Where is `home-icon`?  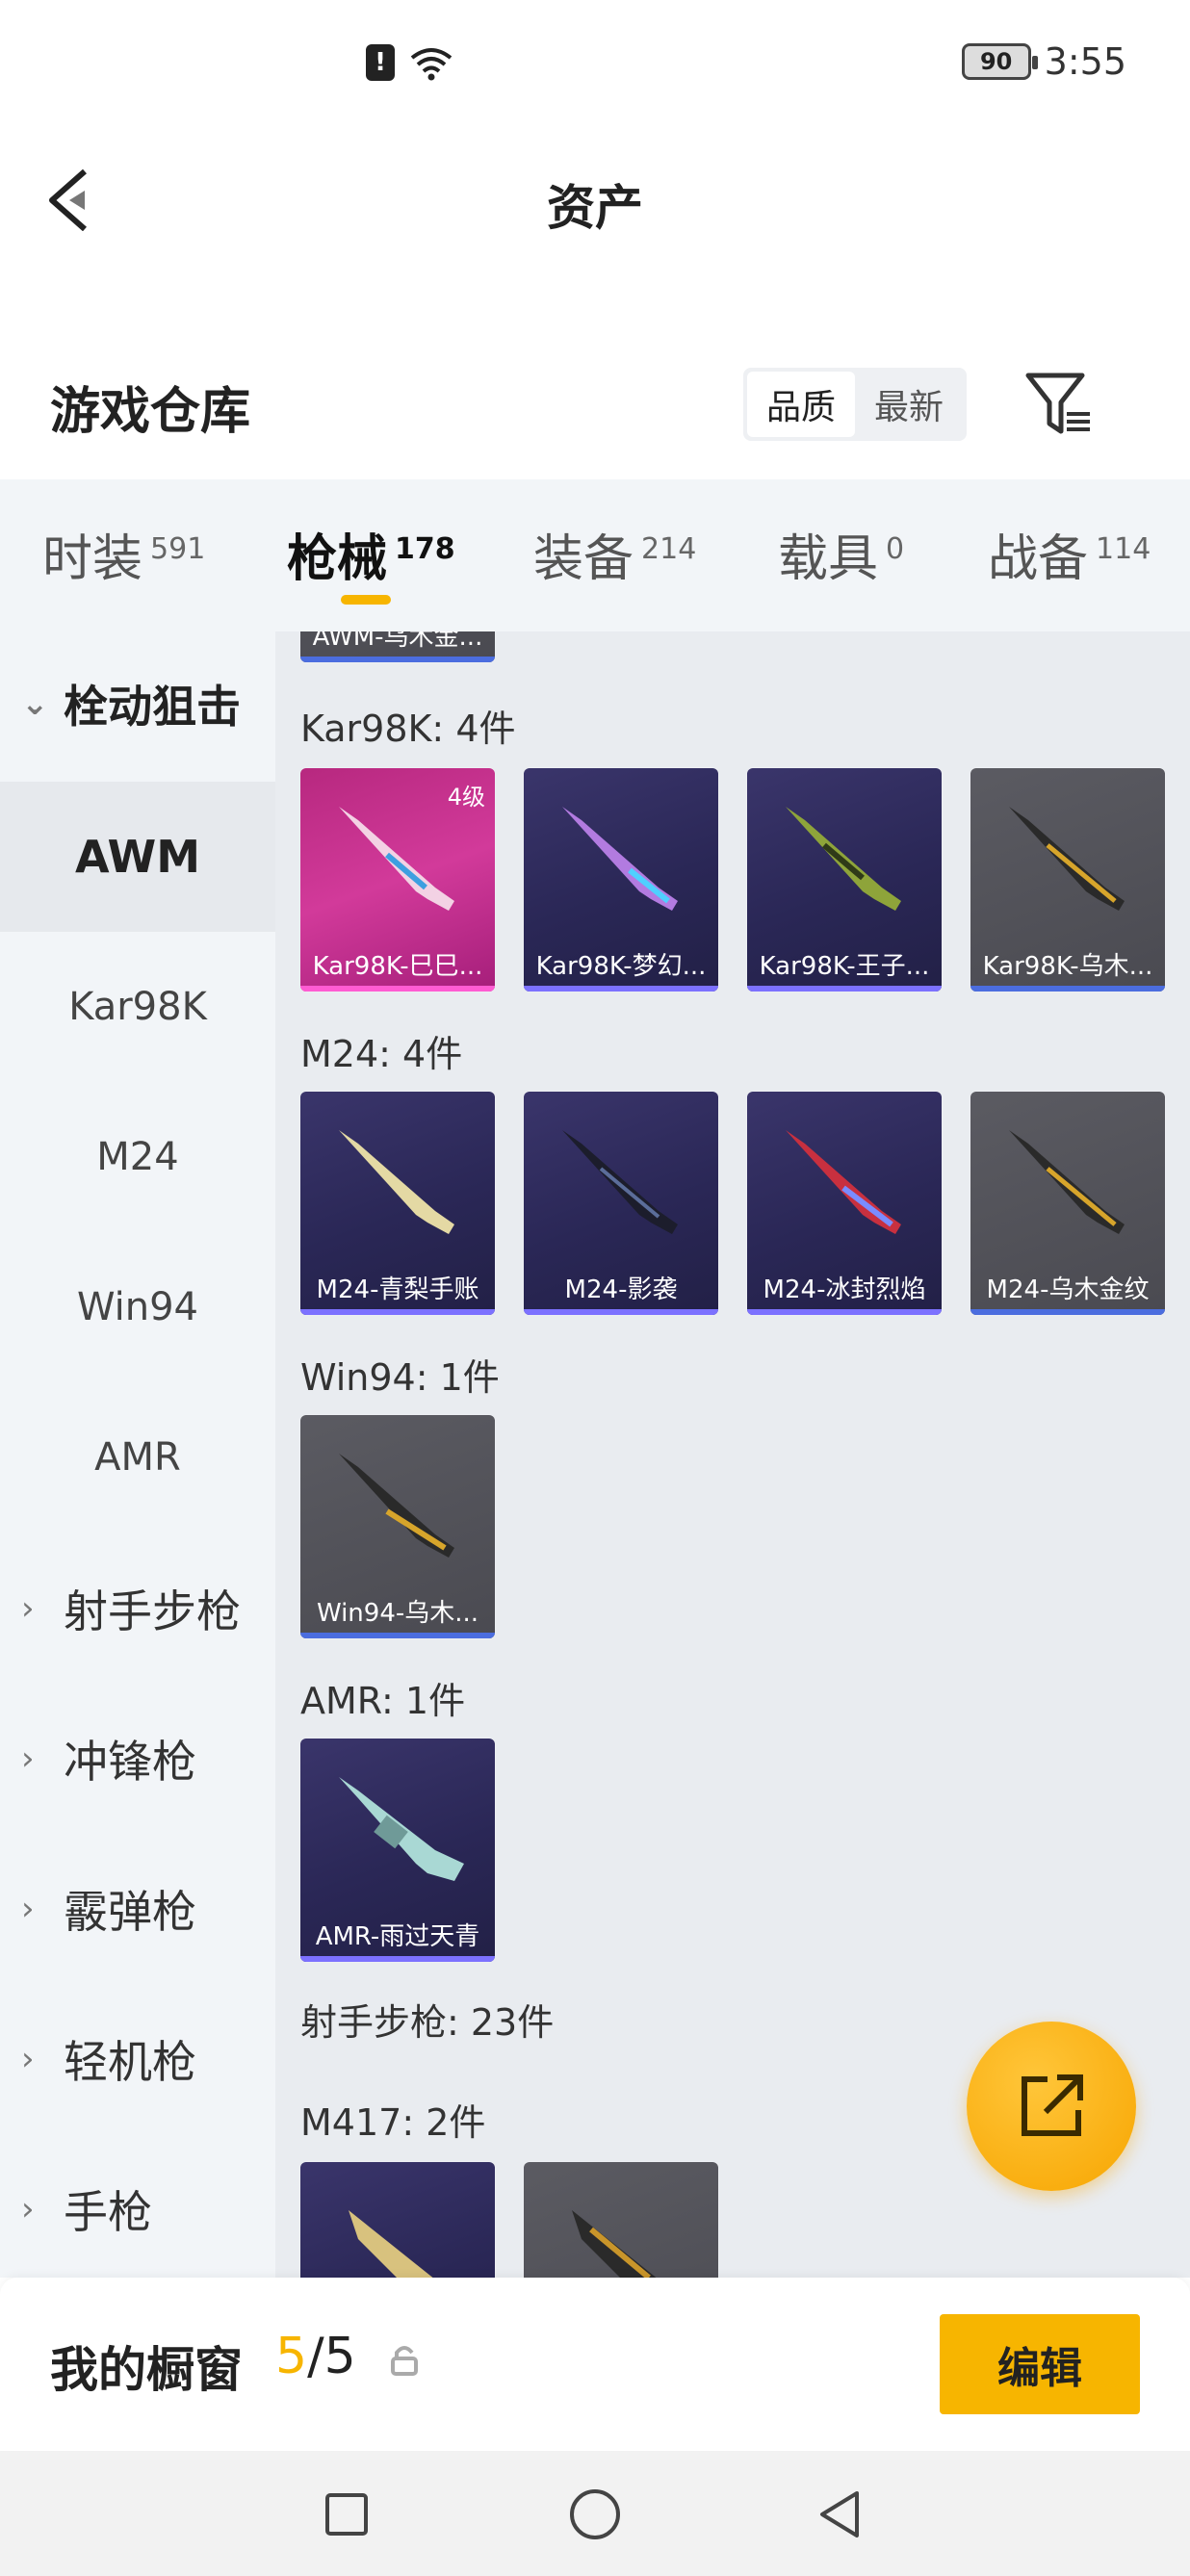
home-icon is located at coordinates (595, 2514).